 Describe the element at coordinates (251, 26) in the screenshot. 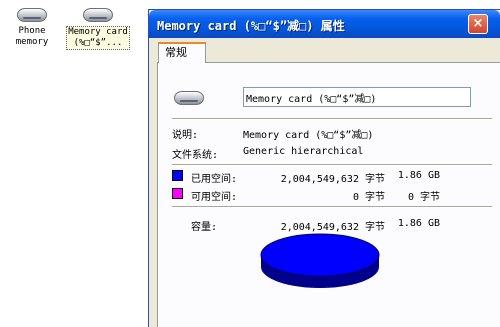

I see `window-title: Memory card (%□“$”减□) 属性` at that location.